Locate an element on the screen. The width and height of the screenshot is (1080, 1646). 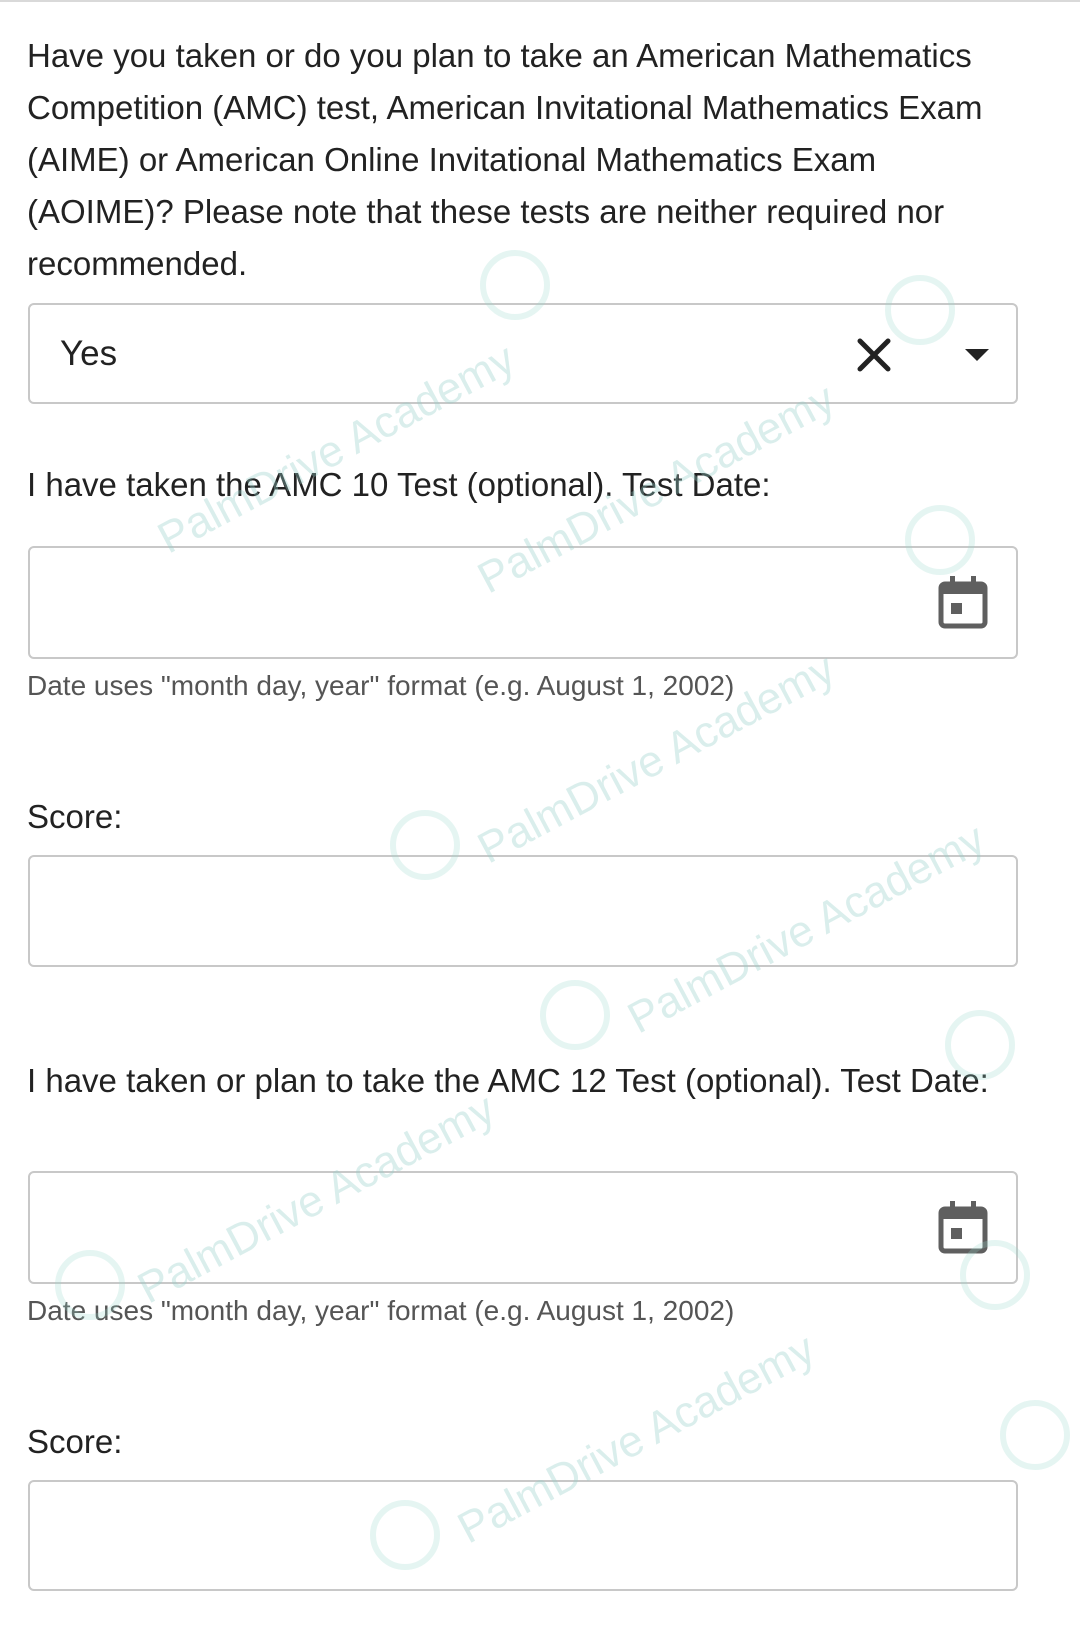
caret-down-icon is located at coordinates (977, 355).